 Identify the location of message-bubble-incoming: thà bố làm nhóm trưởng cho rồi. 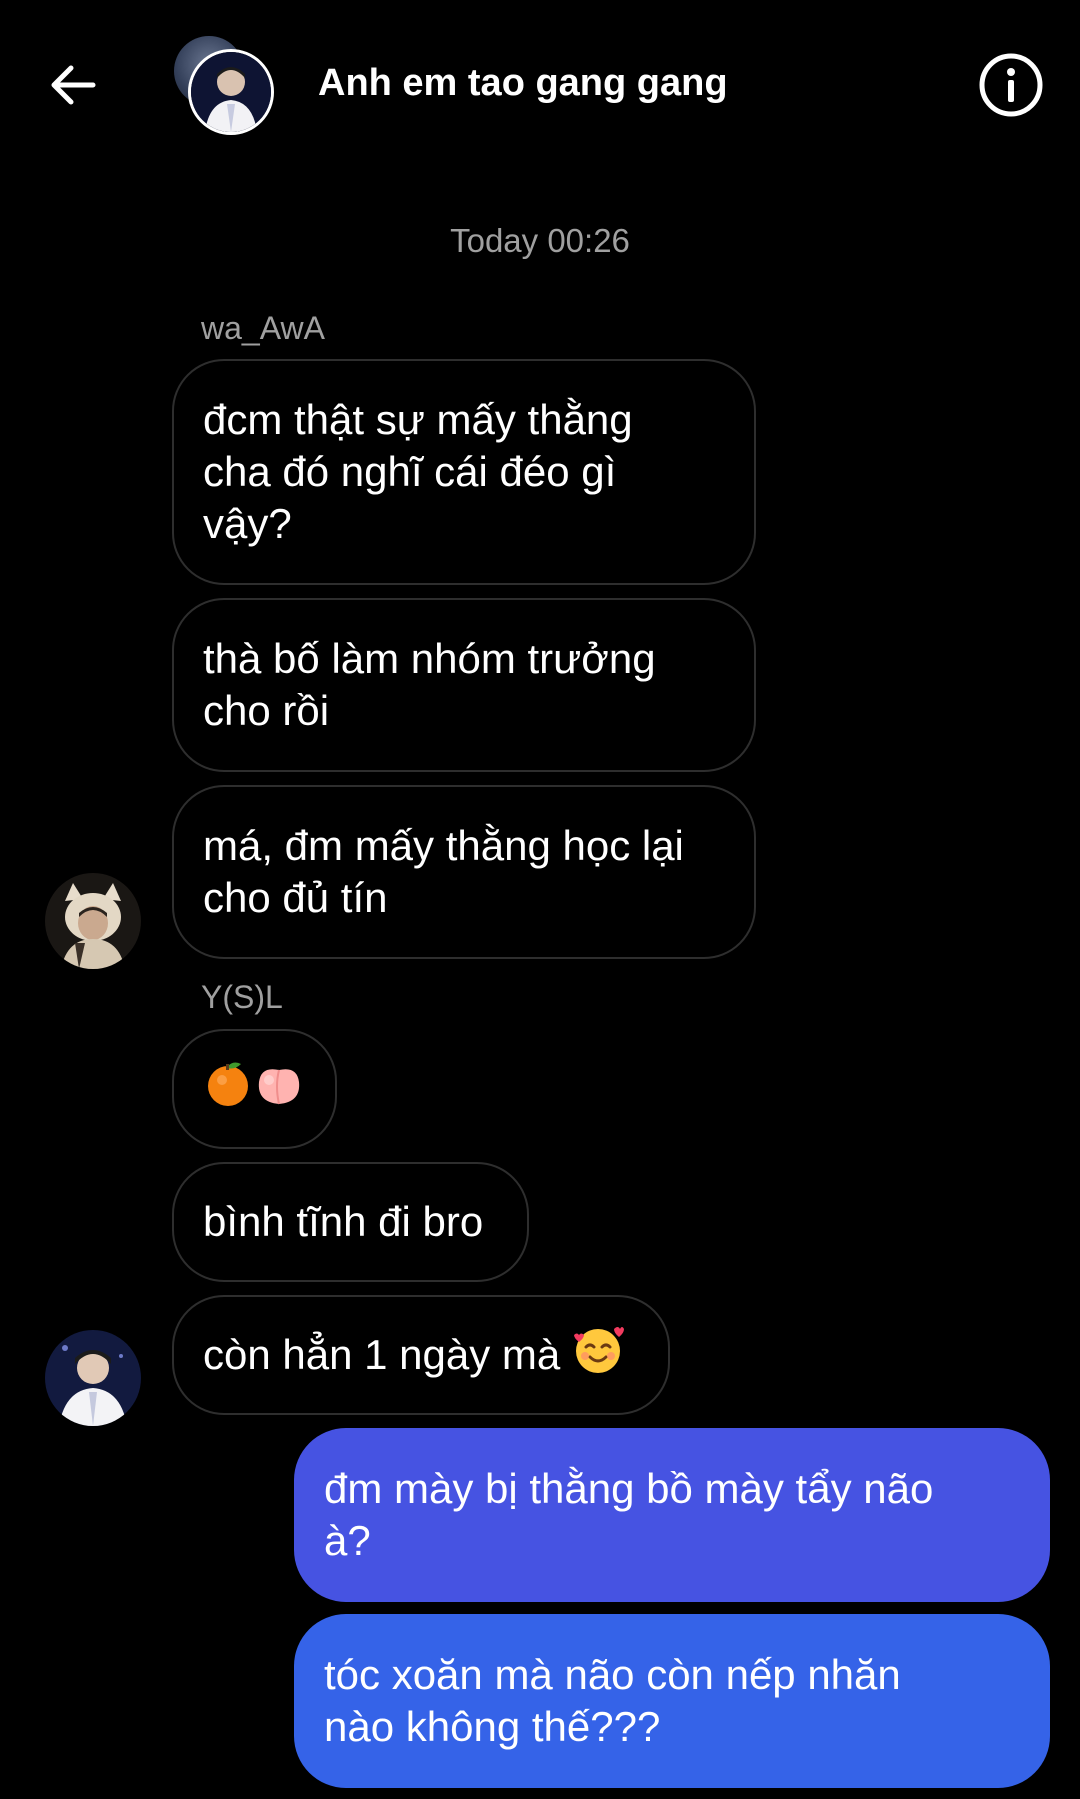
(464, 685).